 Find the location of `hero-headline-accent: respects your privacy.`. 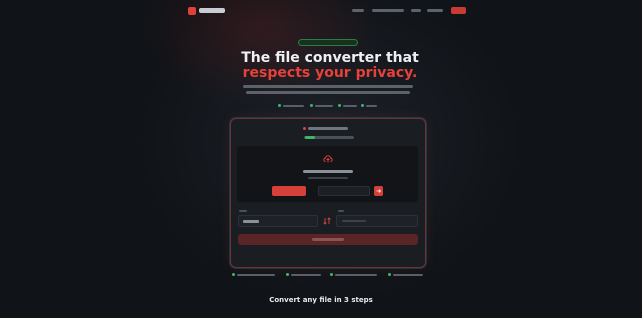

hero-headline-accent: respects your privacy. is located at coordinates (330, 73).